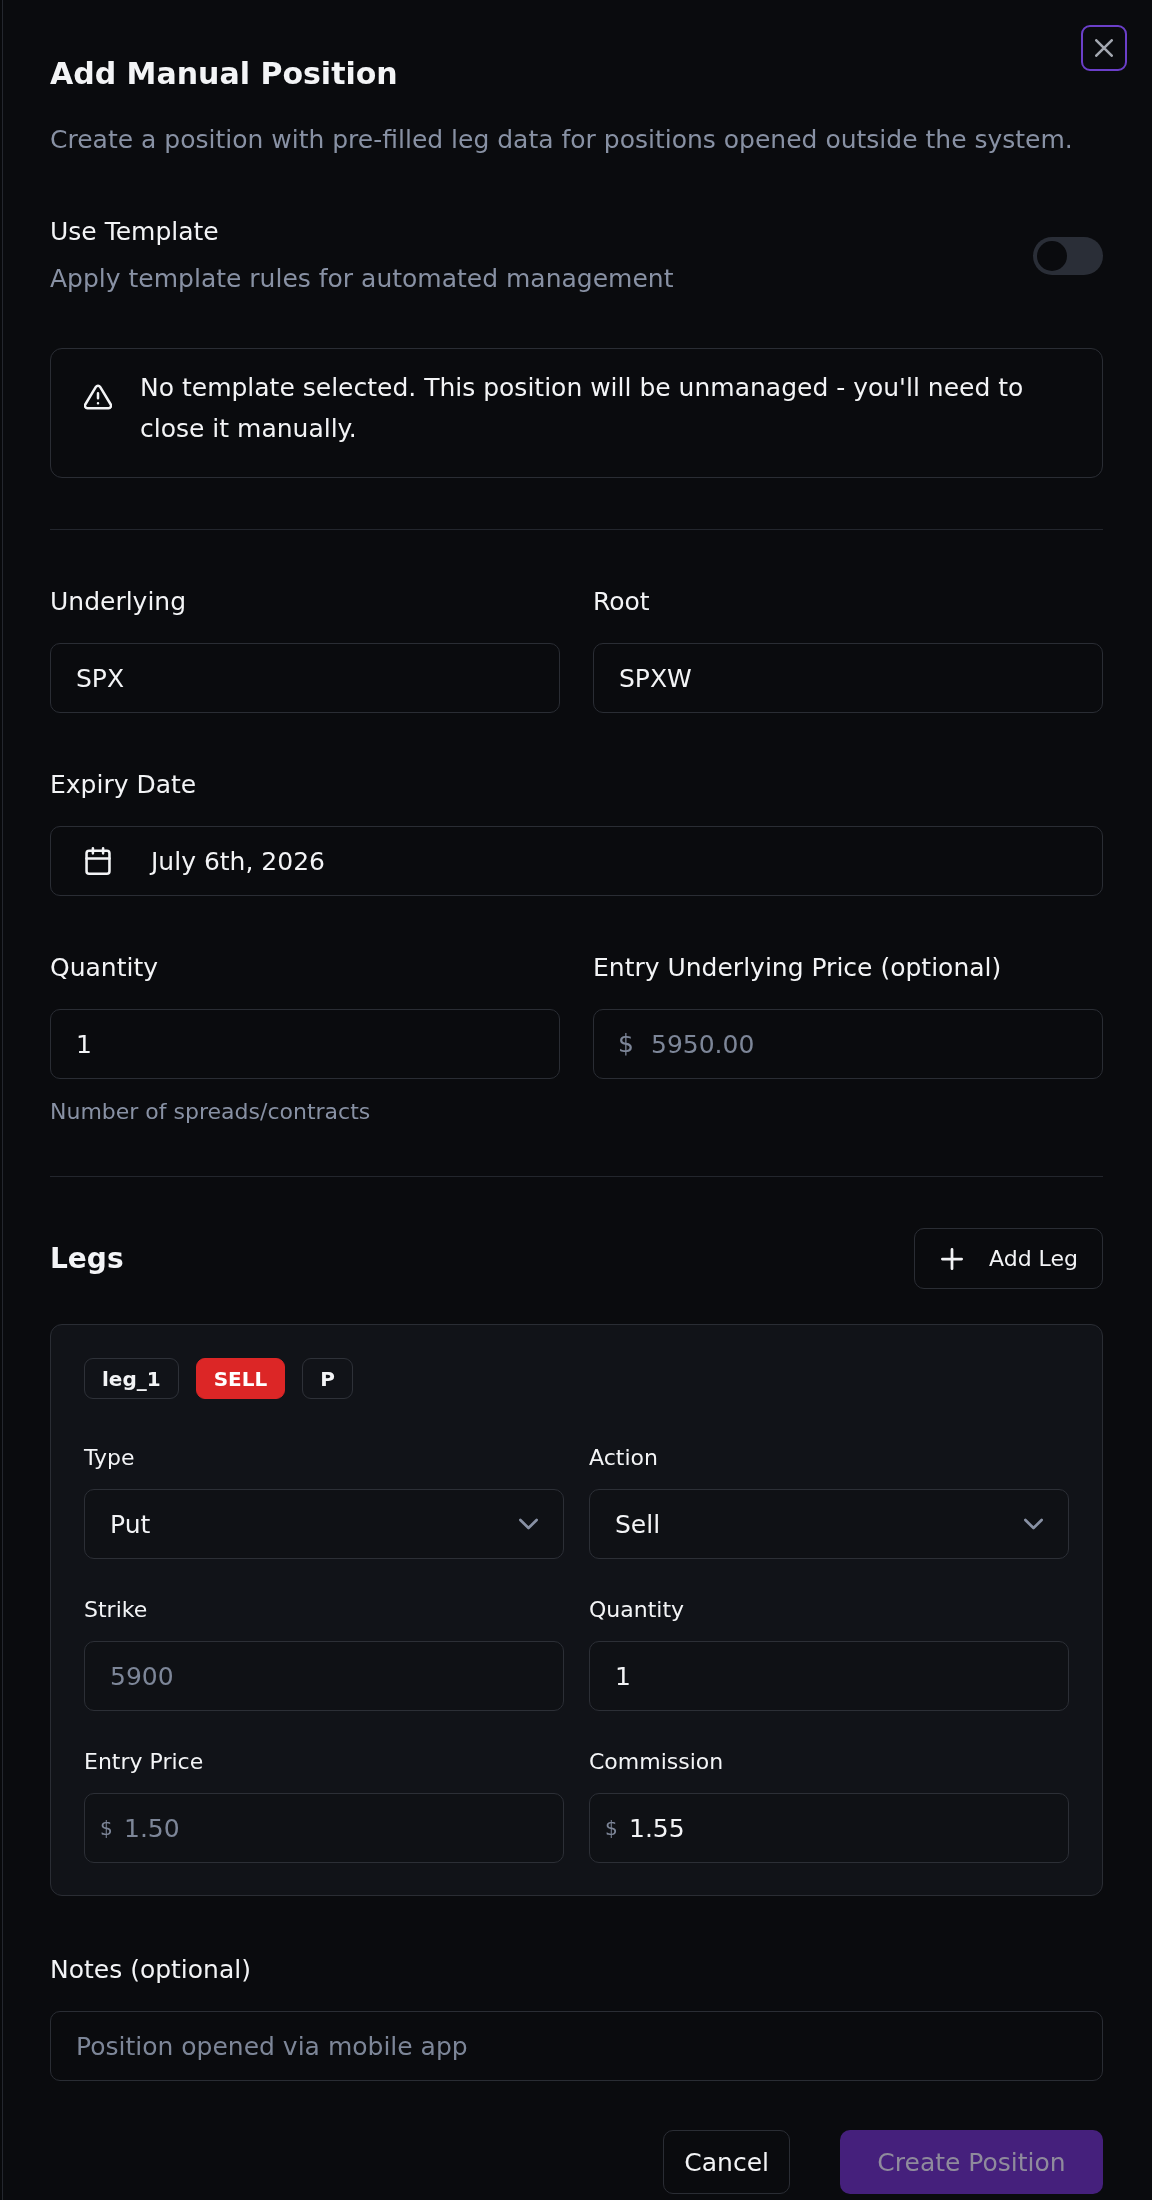  Describe the element at coordinates (110, 1458) in the screenshot. I see `field-label: Type` at that location.